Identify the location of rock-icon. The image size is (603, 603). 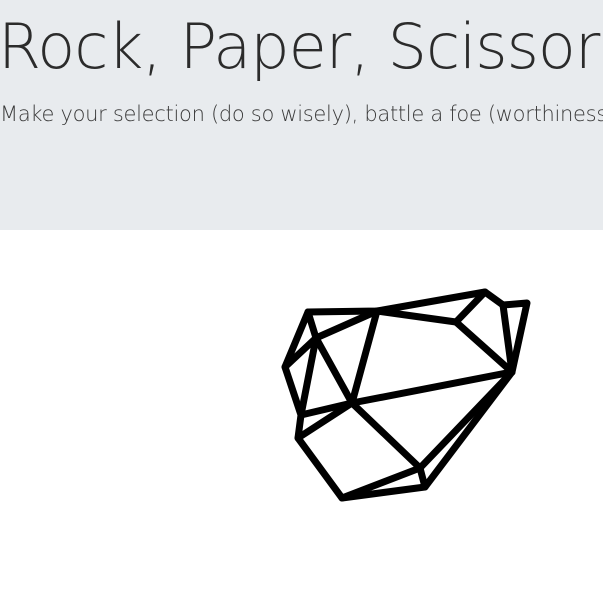
(406, 395).